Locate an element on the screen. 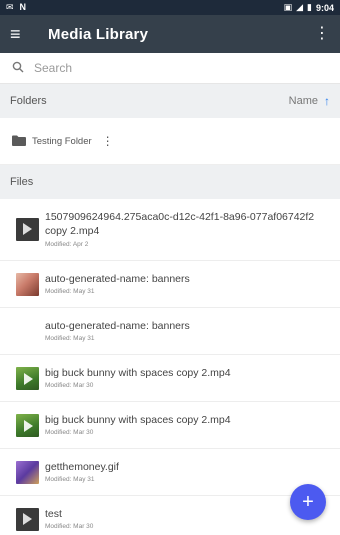 The height and width of the screenshot is (535, 340). file-name: test is located at coordinates (53, 513).